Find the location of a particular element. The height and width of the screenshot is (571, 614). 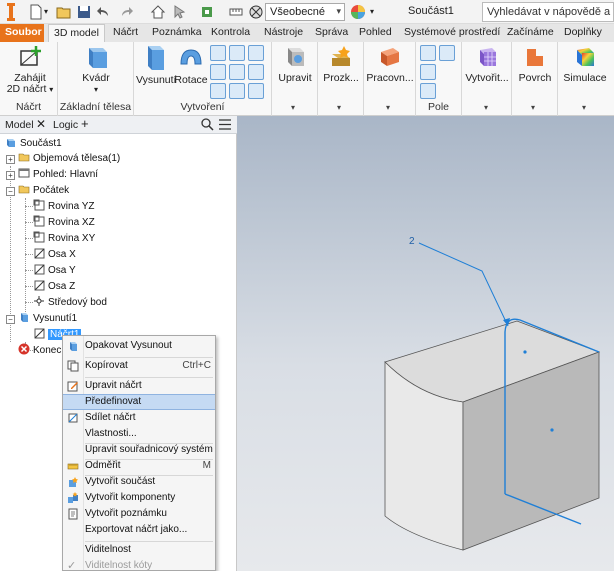

modify-button: Upravit is located at coordinates (295, 64).